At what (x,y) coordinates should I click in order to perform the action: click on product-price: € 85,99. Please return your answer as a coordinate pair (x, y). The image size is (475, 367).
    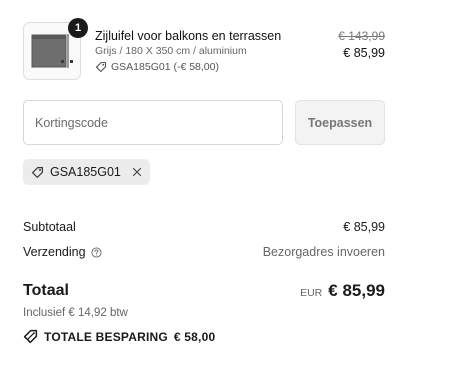
    Looking at the image, I should click on (364, 53).